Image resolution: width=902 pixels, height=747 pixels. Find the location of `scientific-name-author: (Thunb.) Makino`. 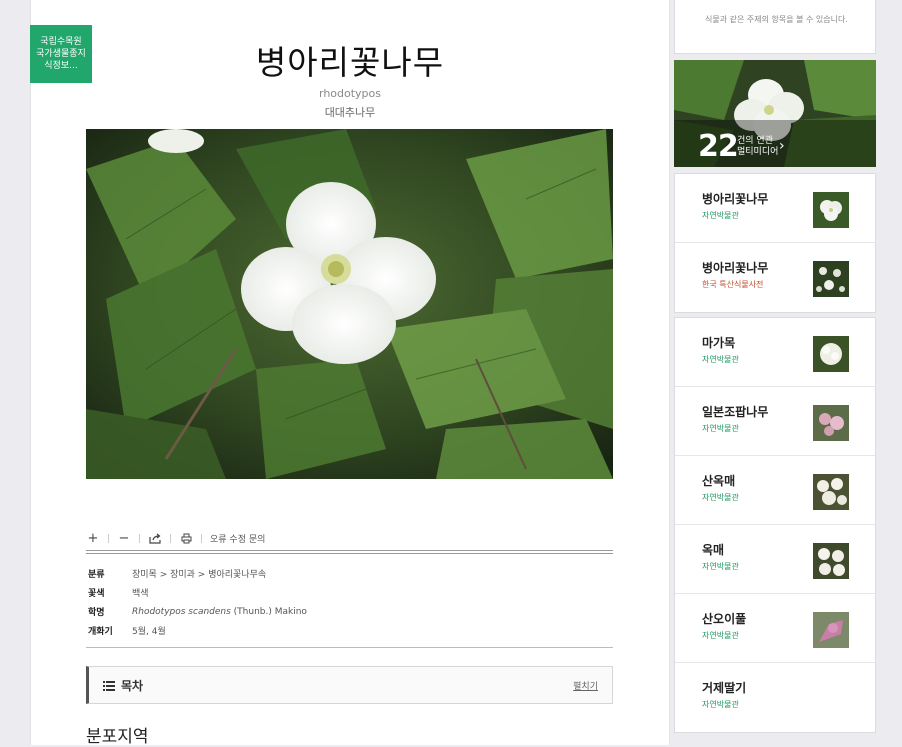

scientific-name-author: (Thunb.) Makino is located at coordinates (268, 611).